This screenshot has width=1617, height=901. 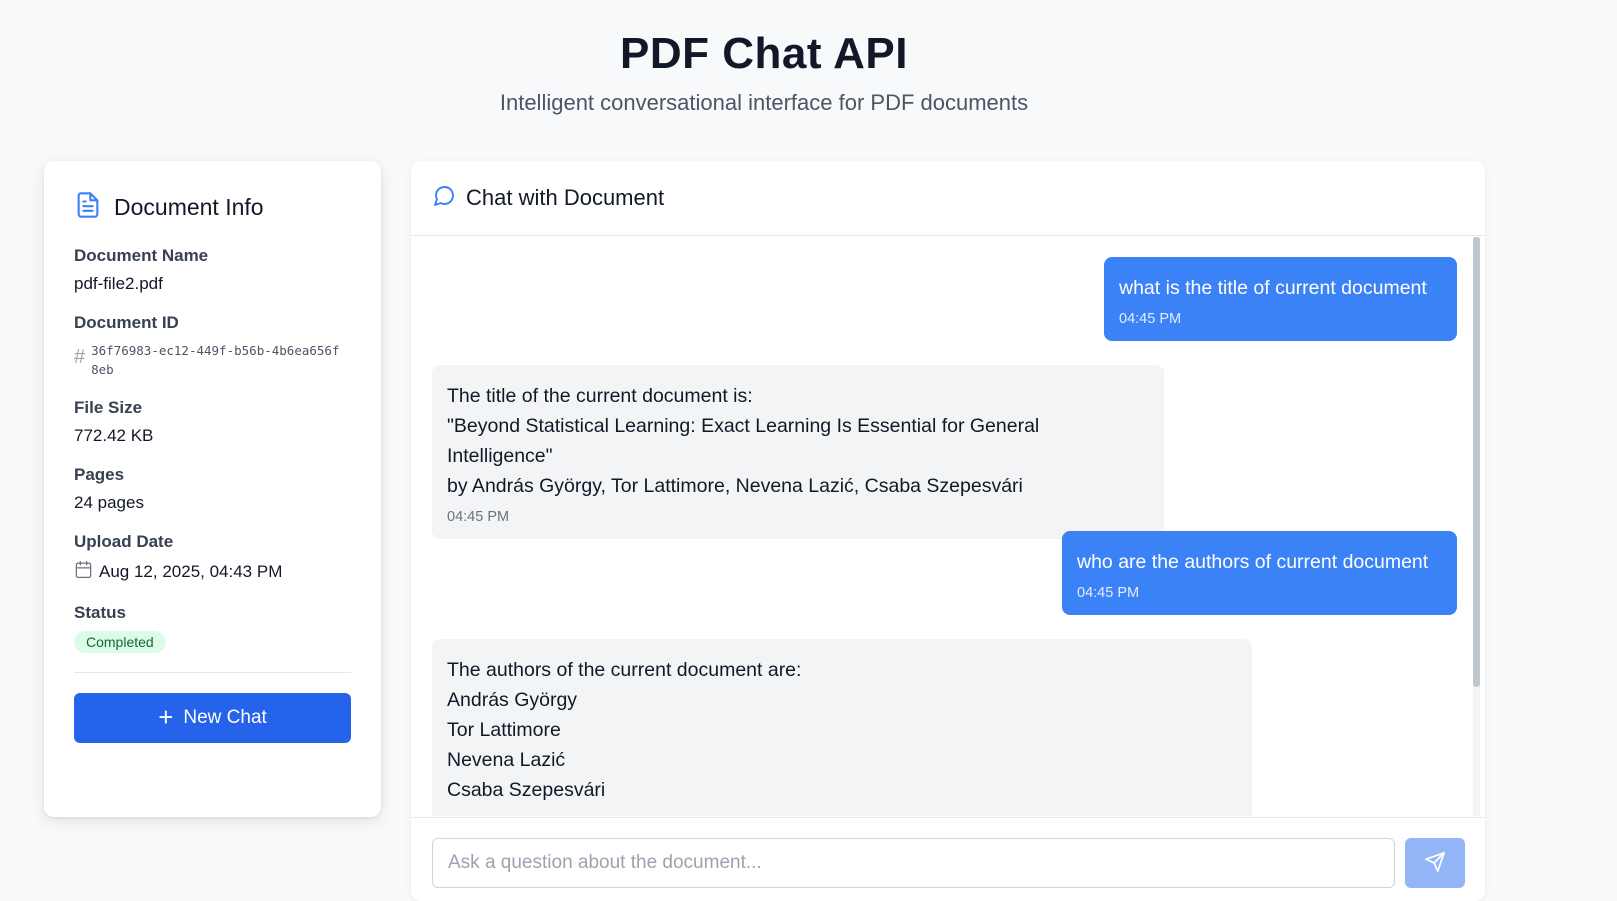 I want to click on status-badge: Completed, so click(x=120, y=642).